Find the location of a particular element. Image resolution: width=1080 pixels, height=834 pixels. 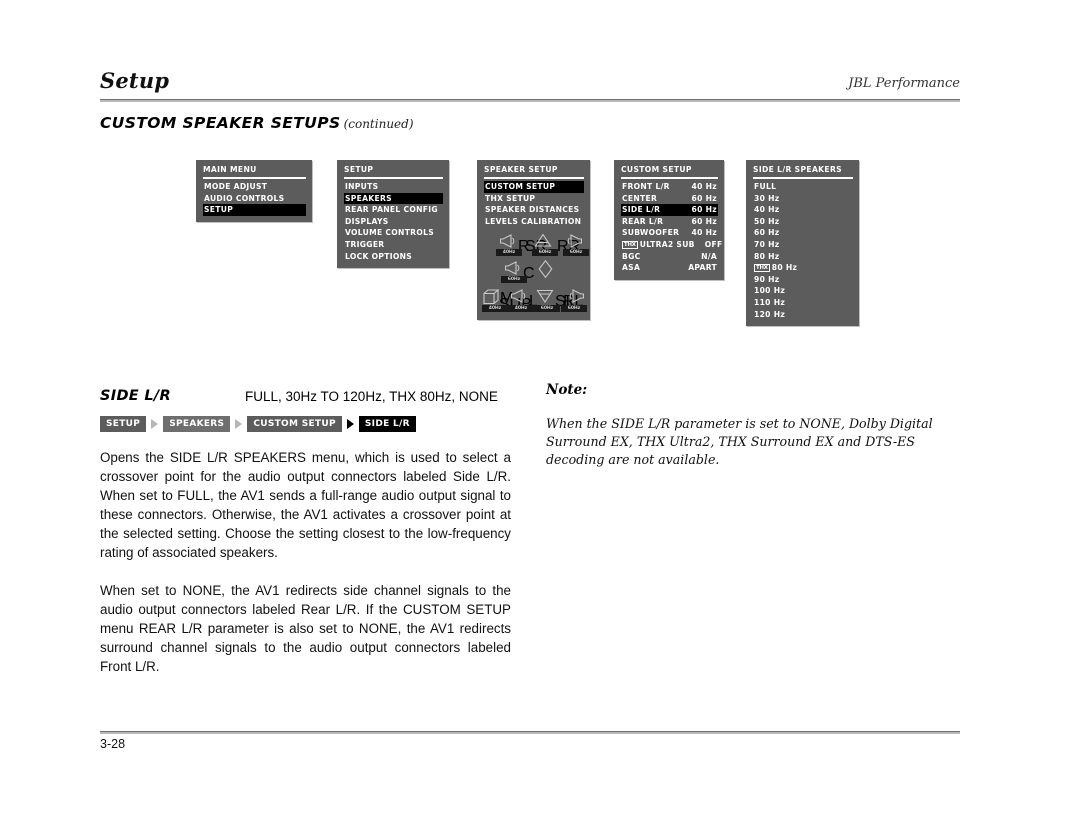

osd-row: 40 Hz is located at coordinates (803, 210).